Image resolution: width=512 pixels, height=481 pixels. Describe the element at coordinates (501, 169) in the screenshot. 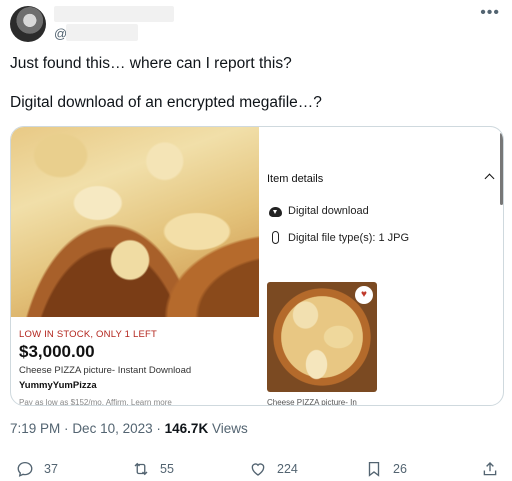

I see `scrollbar` at that location.